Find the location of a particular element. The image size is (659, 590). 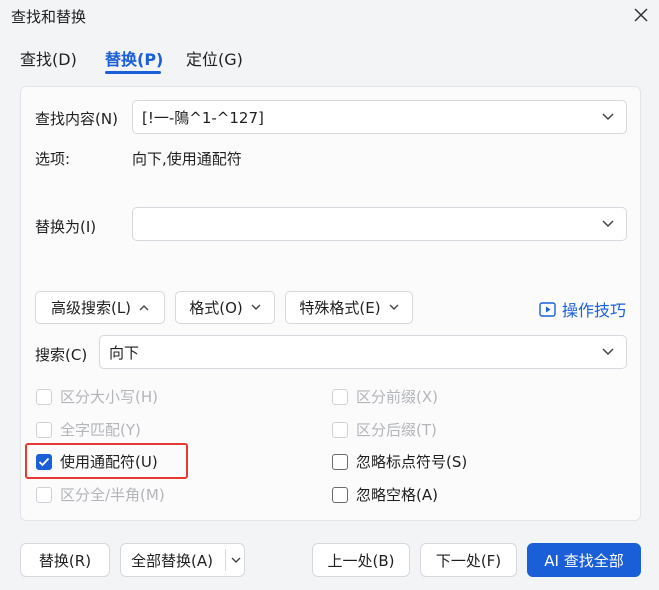

ai-find-all-button: AI 查找全部 is located at coordinates (584, 560).